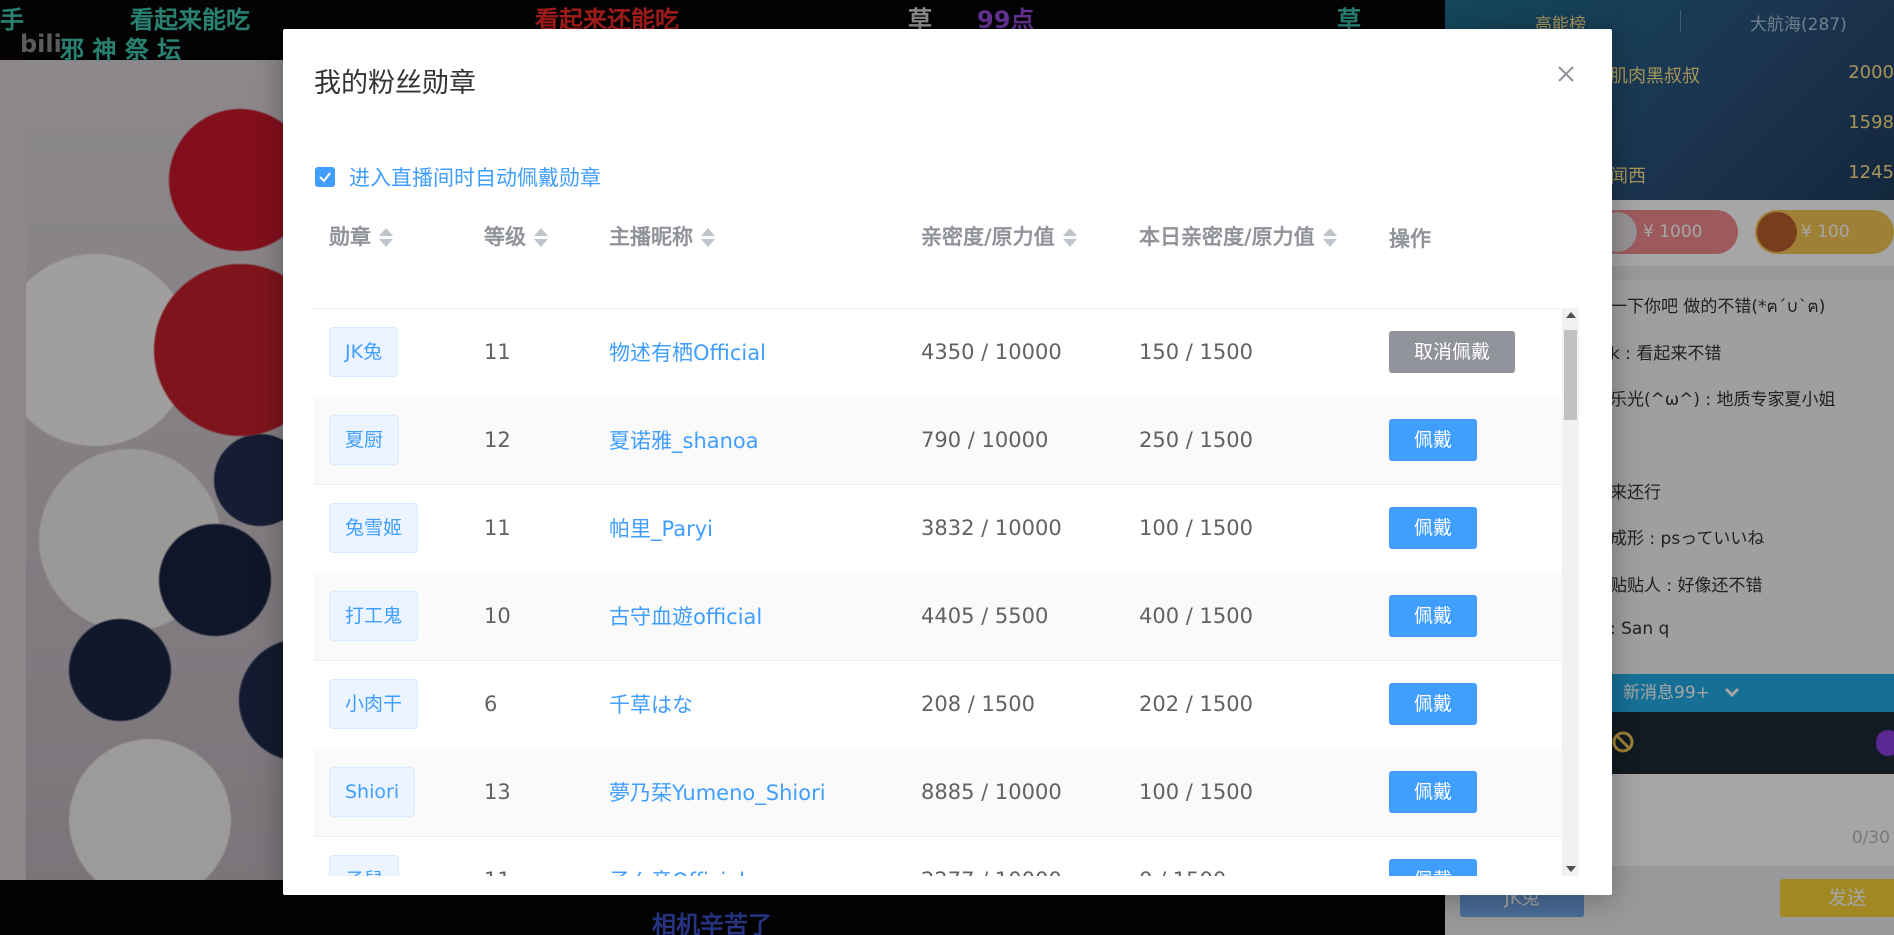  What do you see at coordinates (1196, 704) in the screenshot?
I see `today-cell: 202 / 1500` at bounding box center [1196, 704].